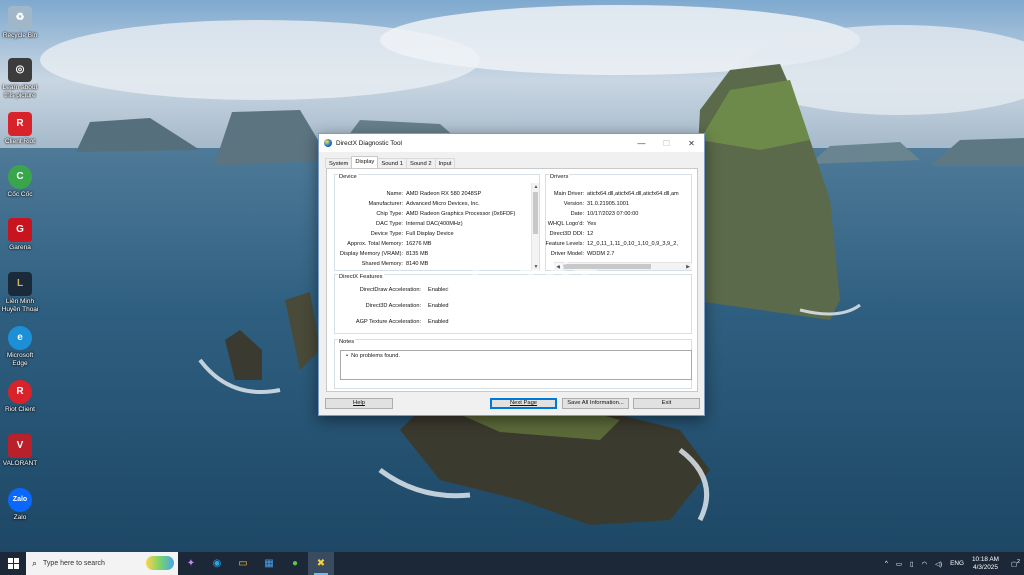 The height and width of the screenshot is (575, 1024). I want to click on windows-logo-icon, so click(13, 563).